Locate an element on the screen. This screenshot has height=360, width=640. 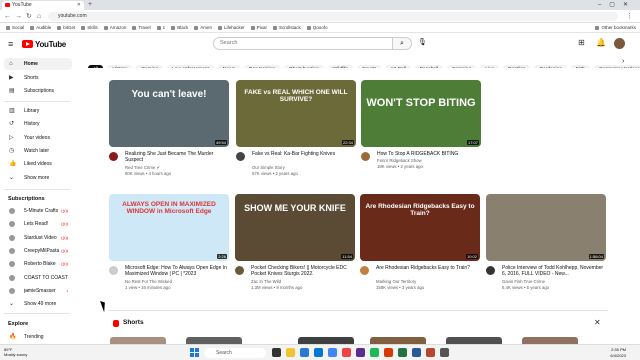
search-input: Search is located at coordinates (303, 43).